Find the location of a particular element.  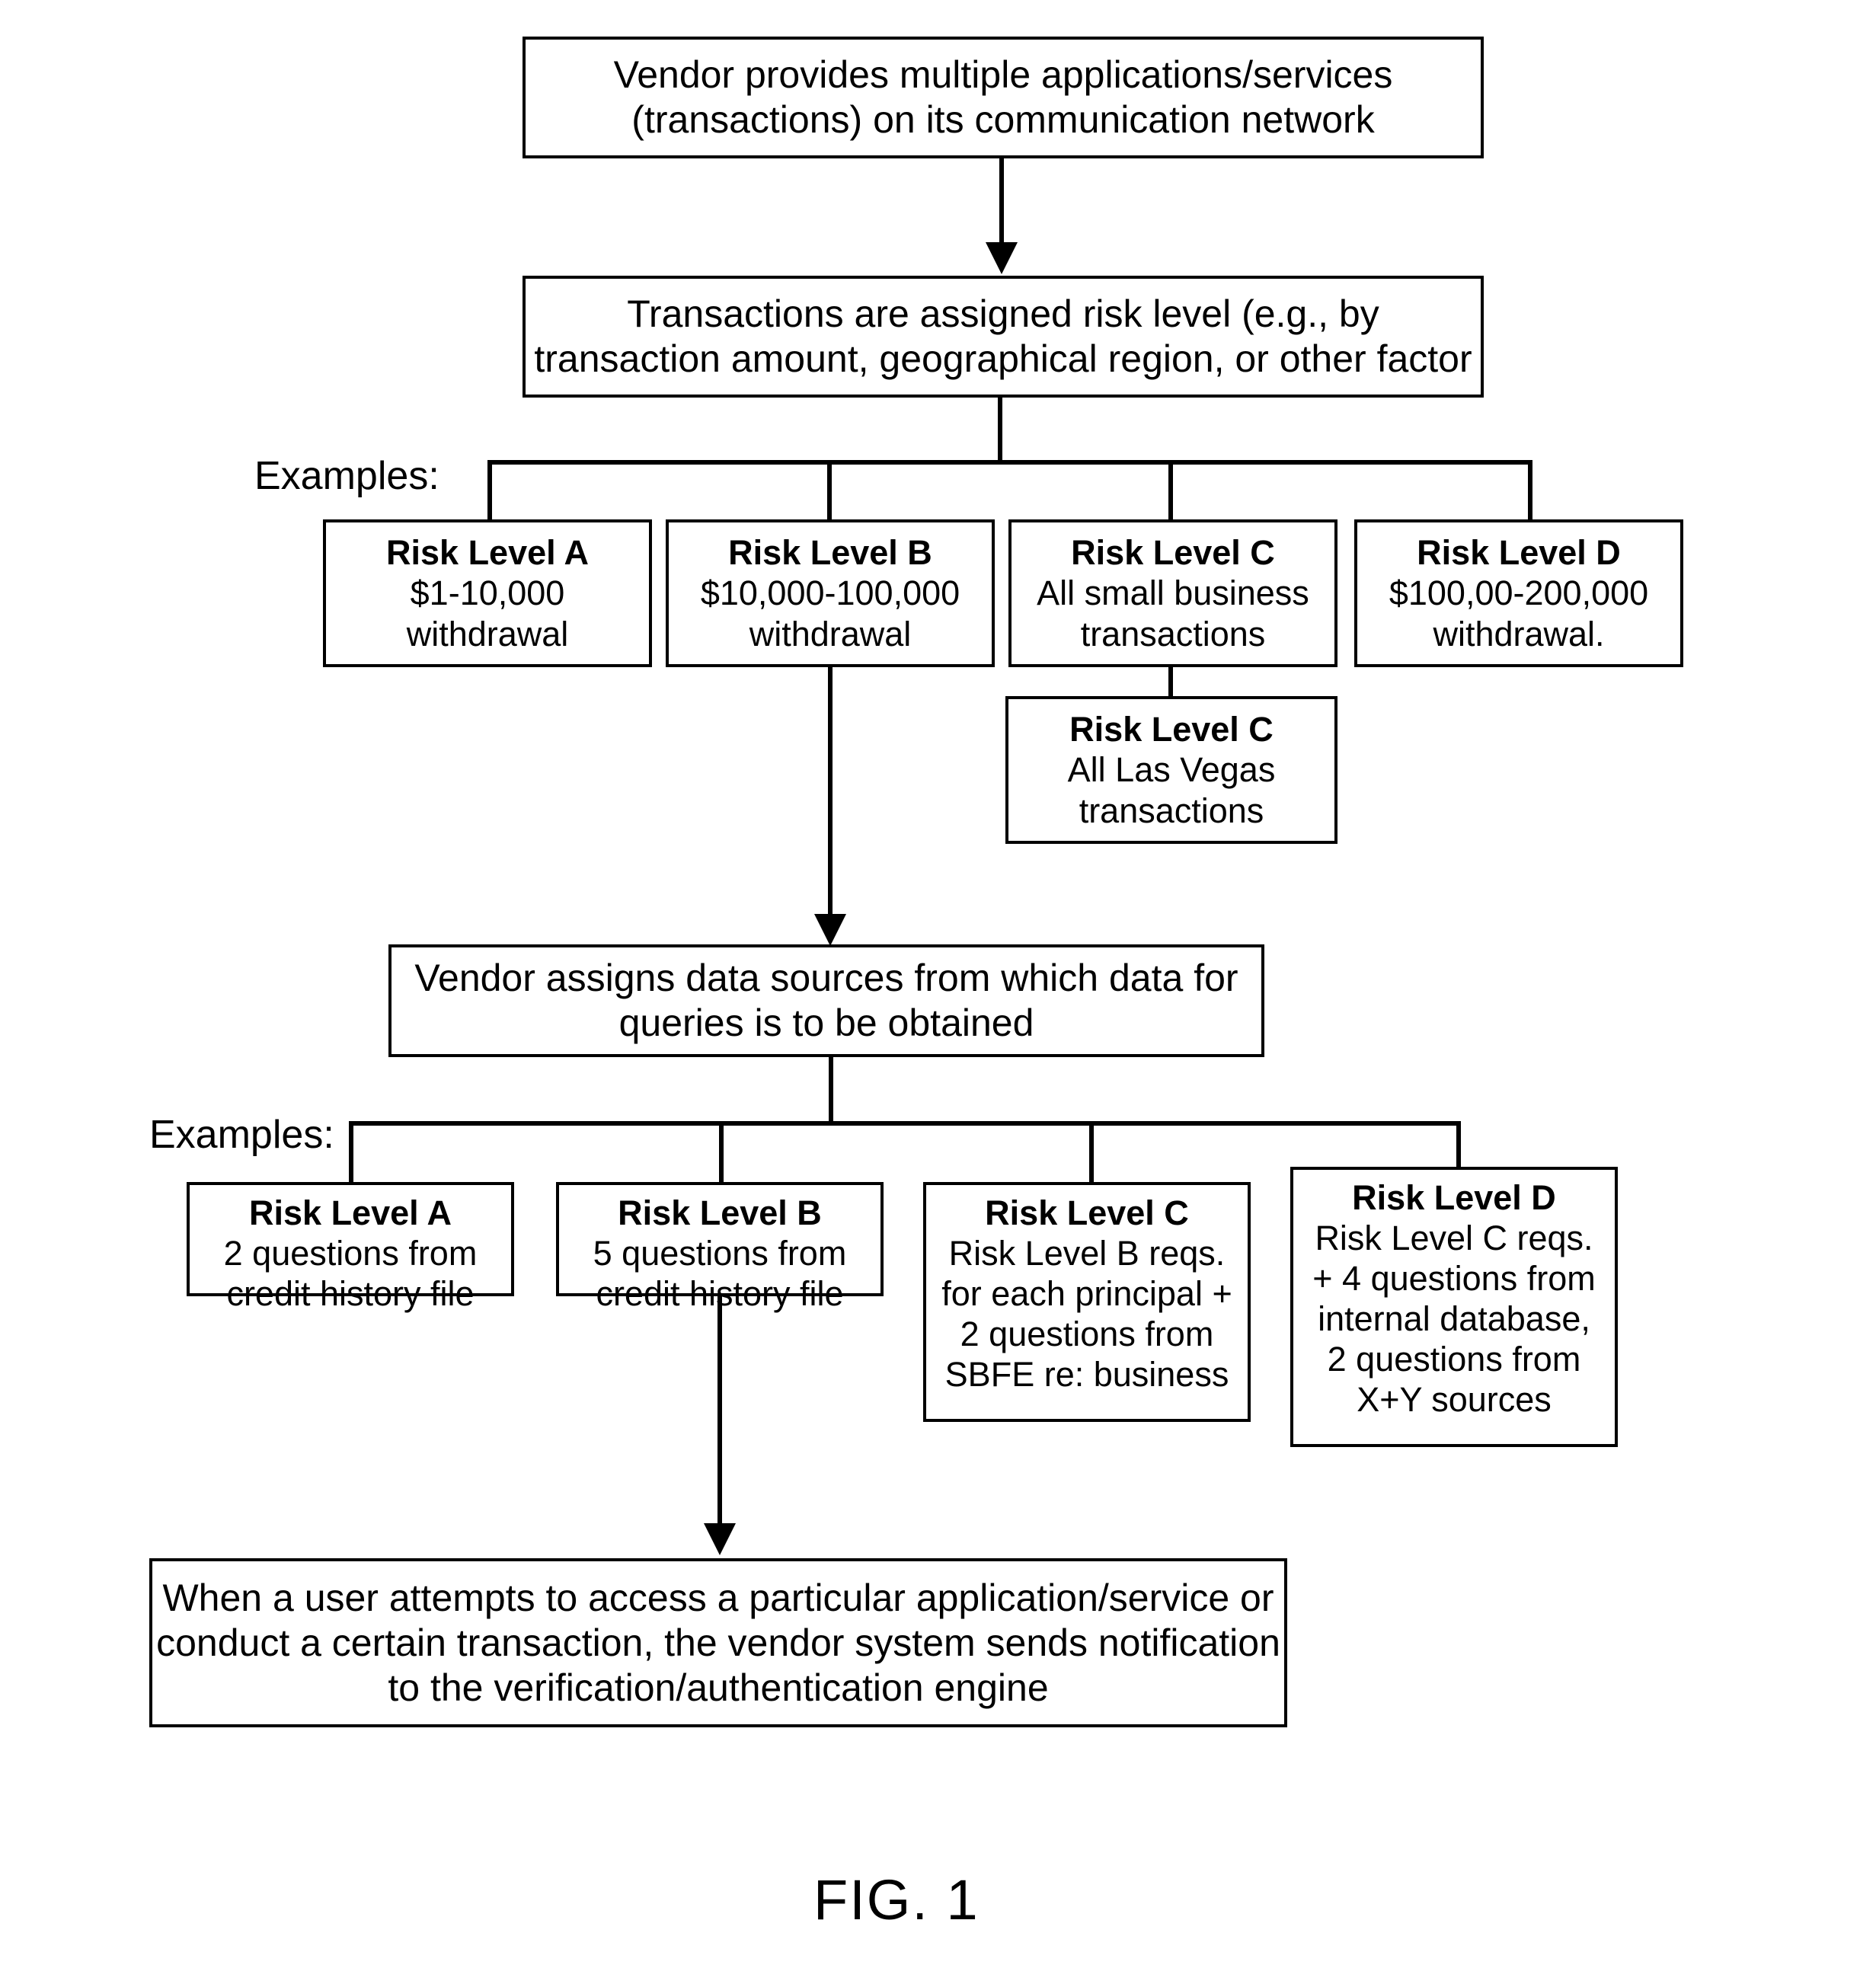

connector-riskb-to-step3 is located at coordinates (830, 796).